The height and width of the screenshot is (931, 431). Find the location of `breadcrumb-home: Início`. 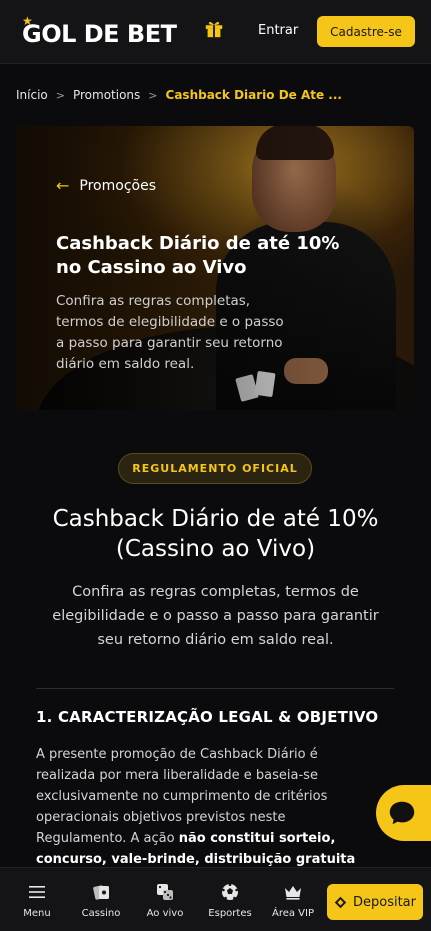

breadcrumb-home: Início is located at coordinates (32, 95).